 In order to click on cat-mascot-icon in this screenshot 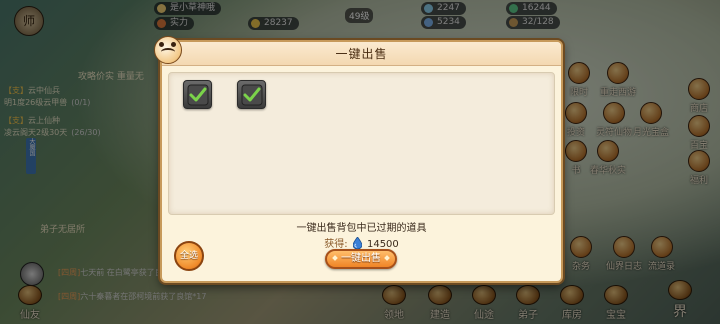, I will do `click(168, 50)`.